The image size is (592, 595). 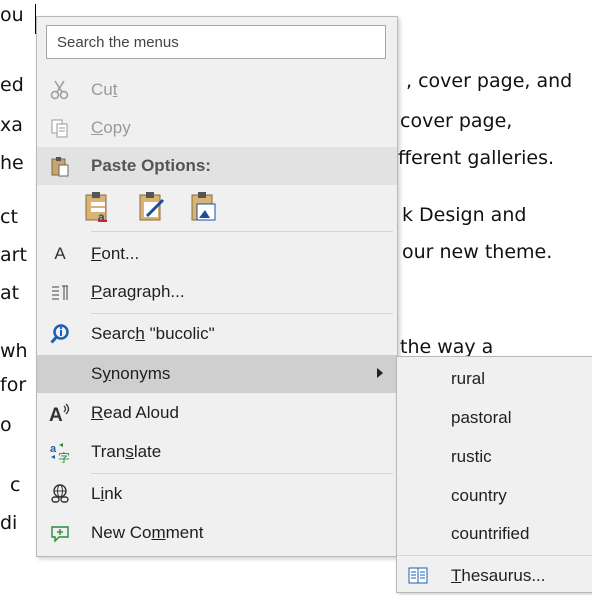 What do you see at coordinates (64, 456) in the screenshot?
I see `svg-text: 字` at bounding box center [64, 456].